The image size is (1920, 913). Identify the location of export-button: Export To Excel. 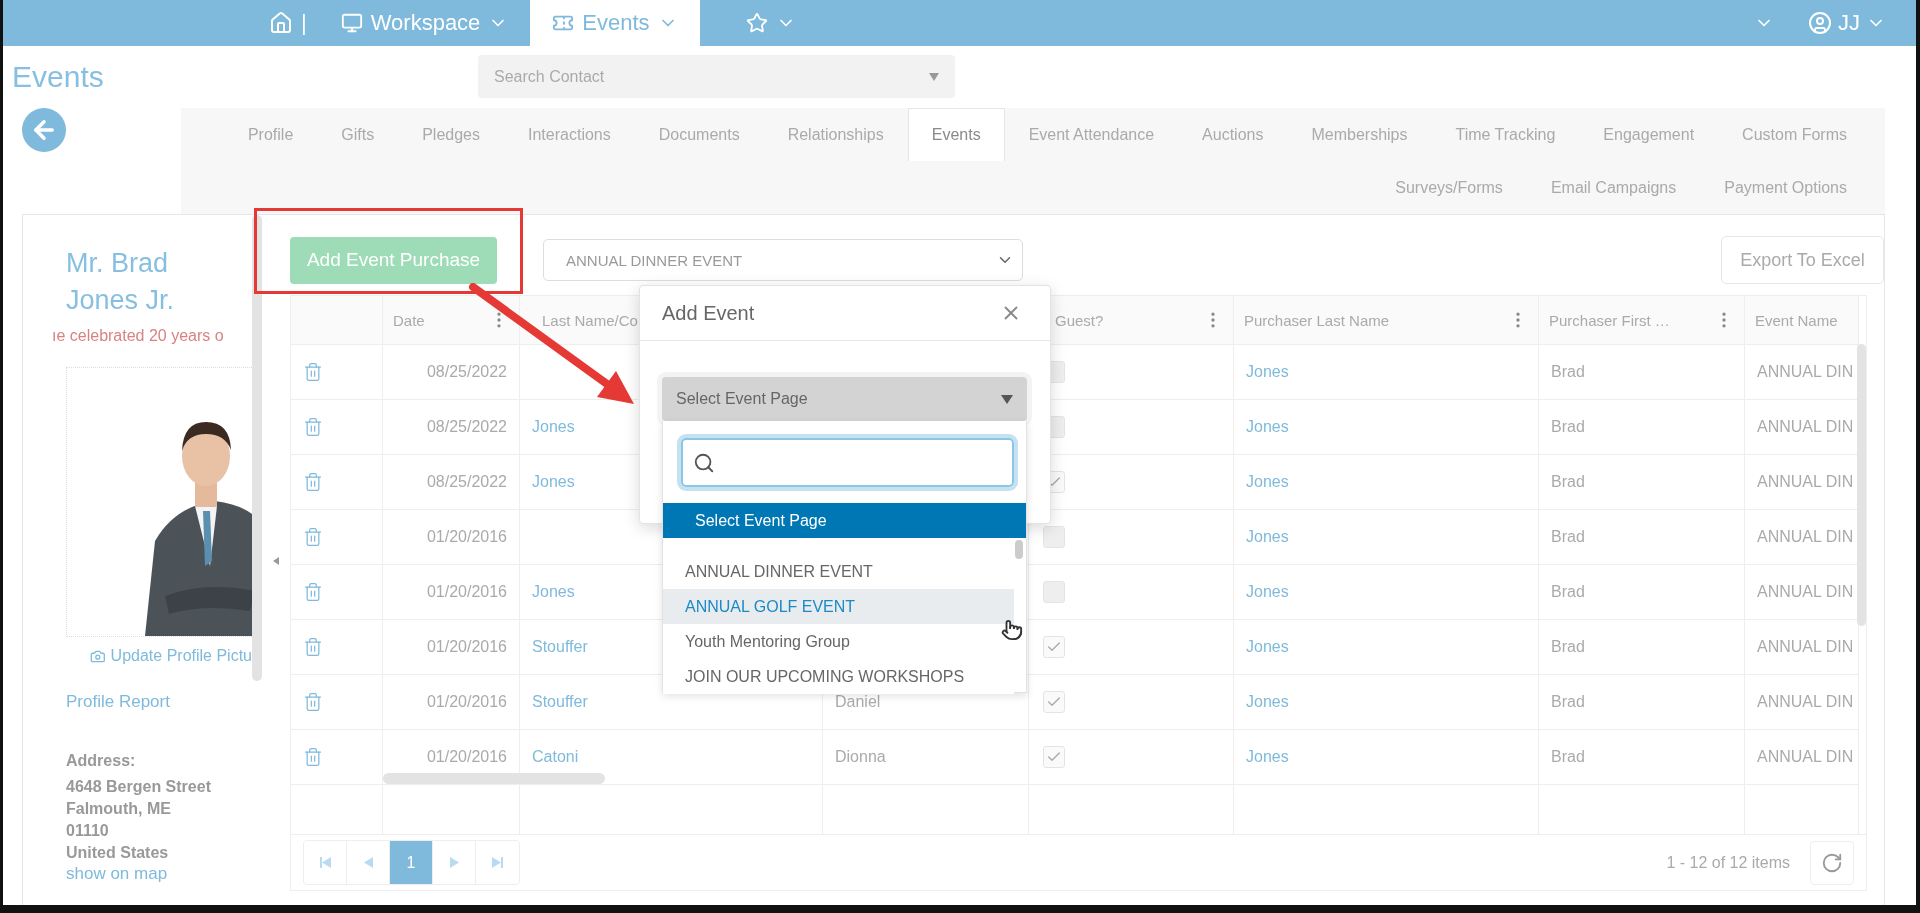
(1802, 260).